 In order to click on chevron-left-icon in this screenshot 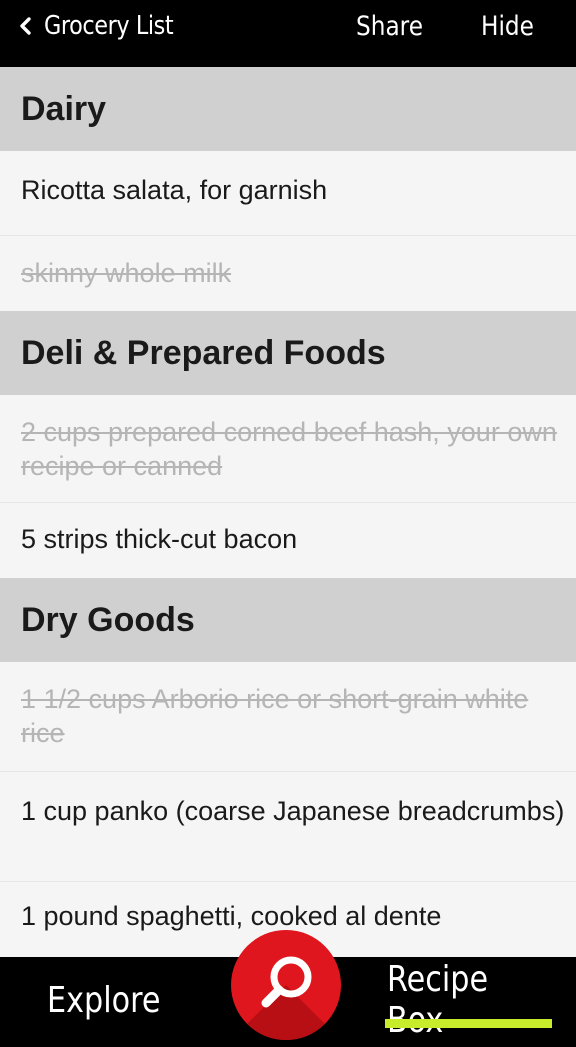, I will do `click(25, 26)`.